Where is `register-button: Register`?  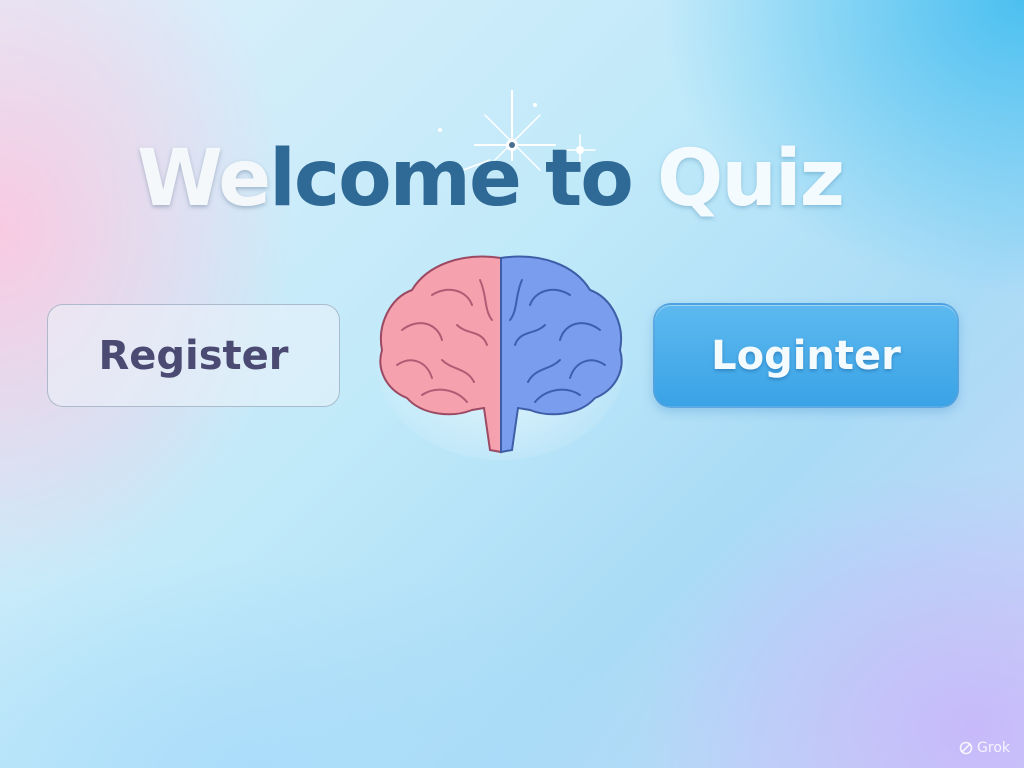 register-button: Register is located at coordinates (193, 355).